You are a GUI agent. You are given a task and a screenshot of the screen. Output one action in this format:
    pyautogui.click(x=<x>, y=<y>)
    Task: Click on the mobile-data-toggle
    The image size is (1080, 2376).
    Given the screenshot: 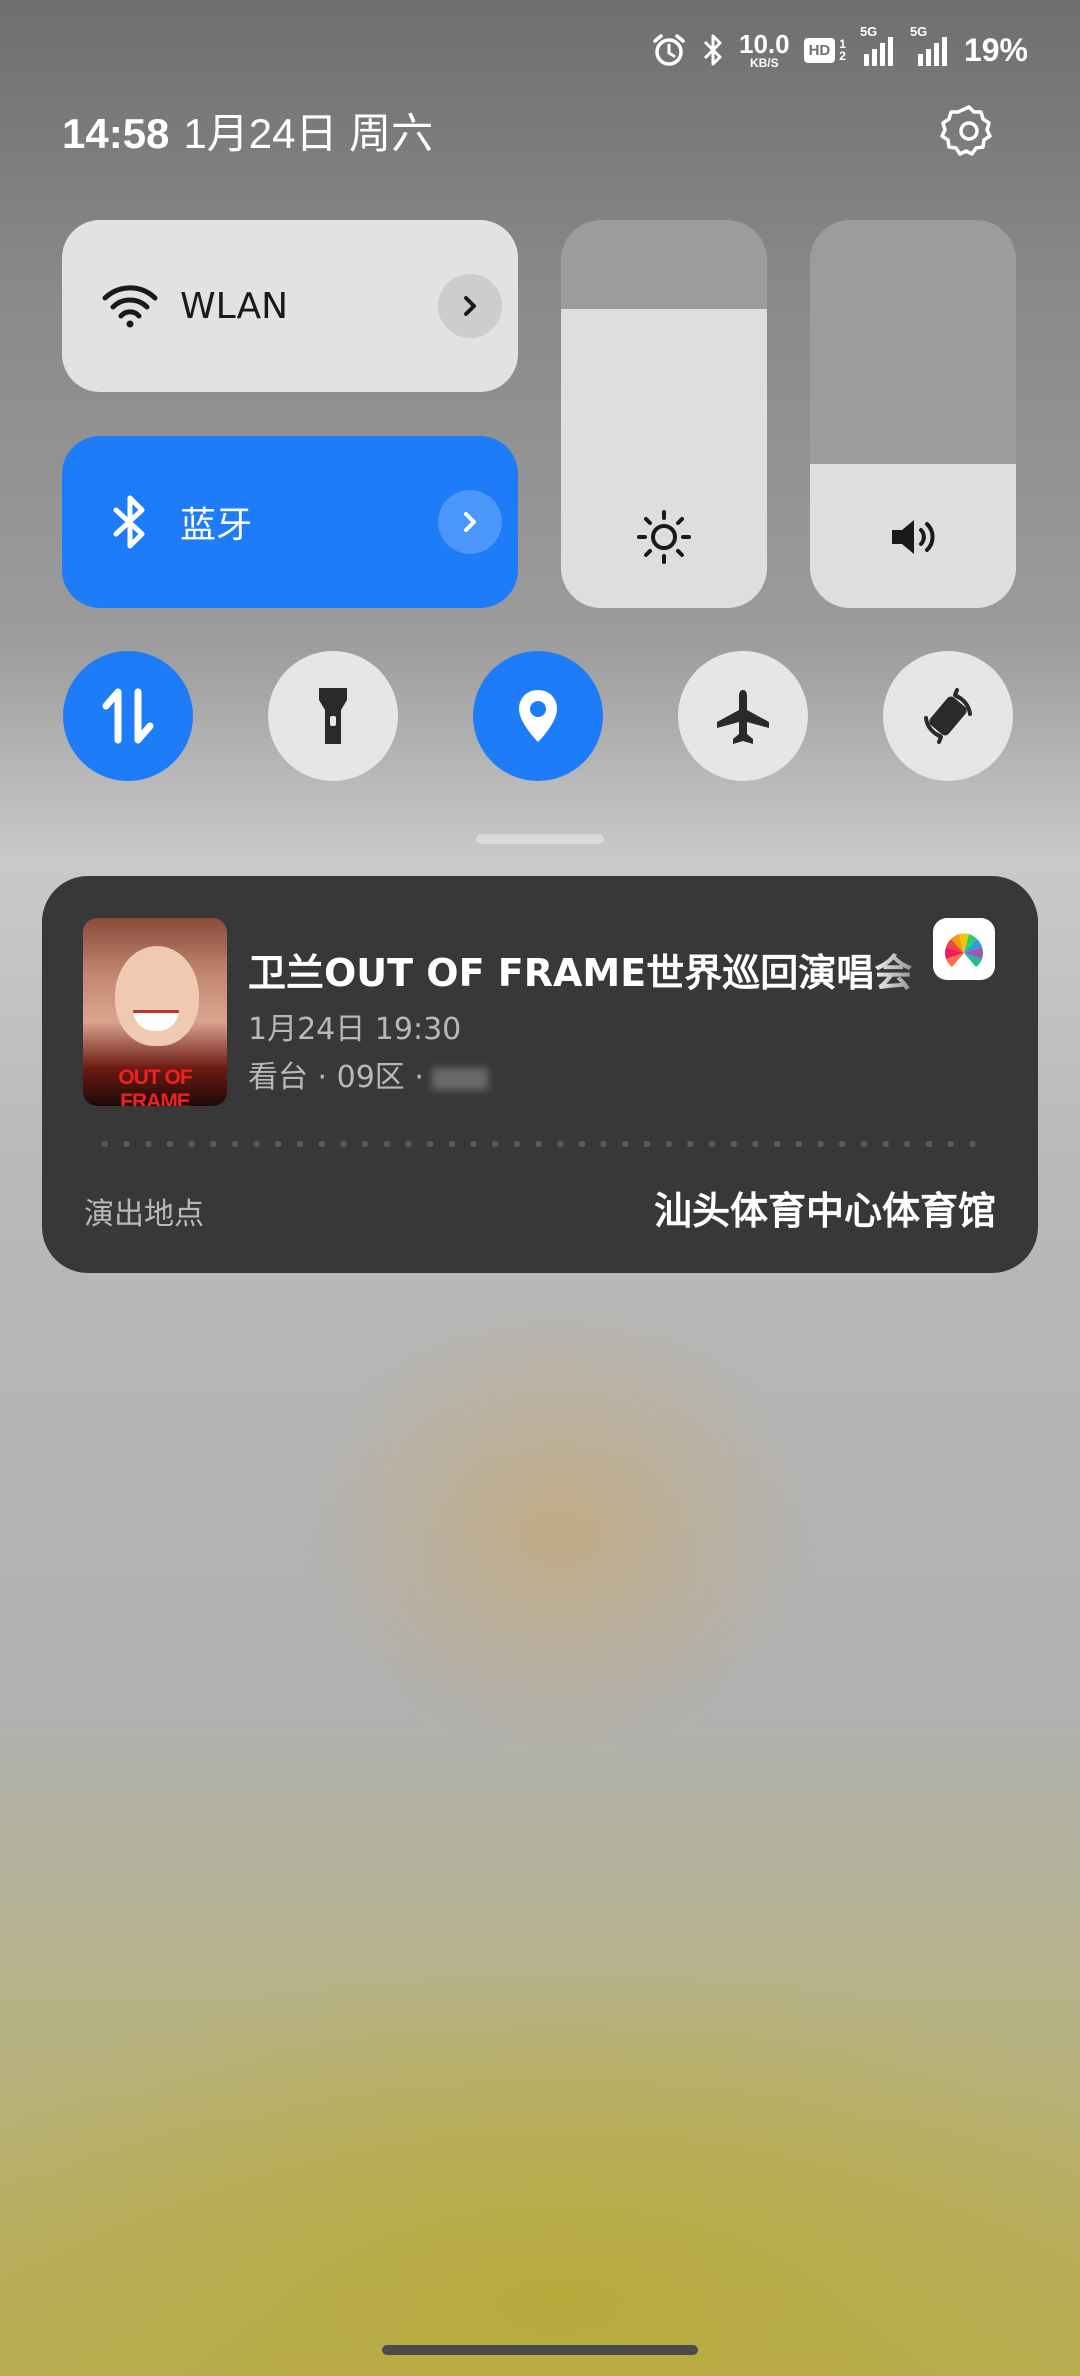 What is the action you would take?
    pyautogui.click(x=128, y=716)
    